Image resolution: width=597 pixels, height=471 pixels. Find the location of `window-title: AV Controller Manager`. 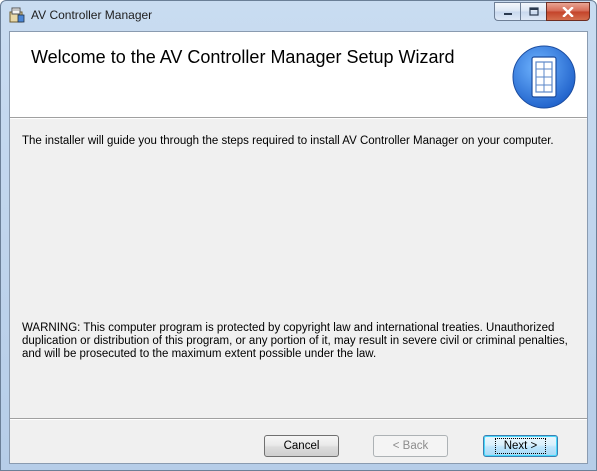

window-title: AV Controller Manager is located at coordinates (92, 15).